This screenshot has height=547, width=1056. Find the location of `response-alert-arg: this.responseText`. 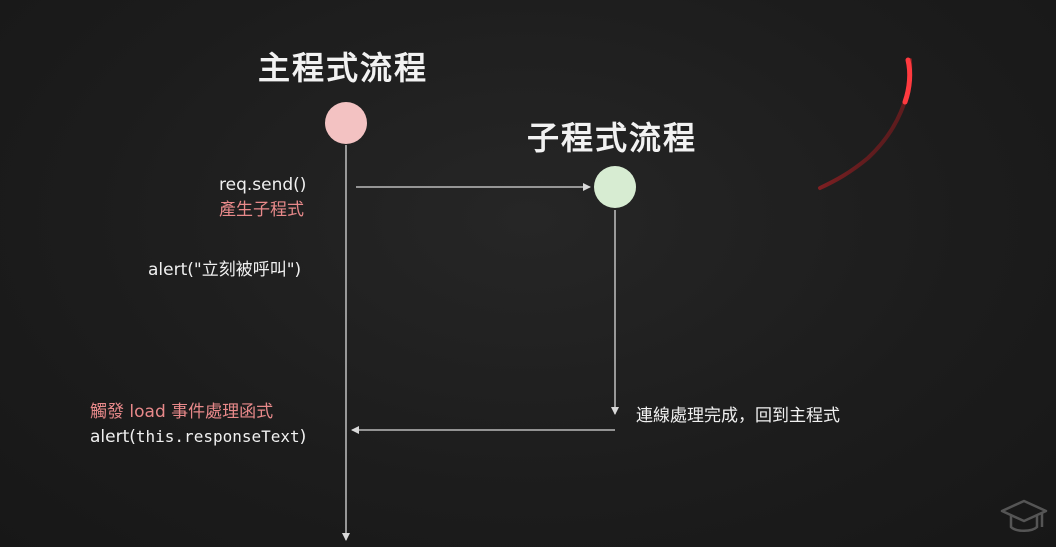

response-alert-arg: this.responseText is located at coordinates (217, 436).